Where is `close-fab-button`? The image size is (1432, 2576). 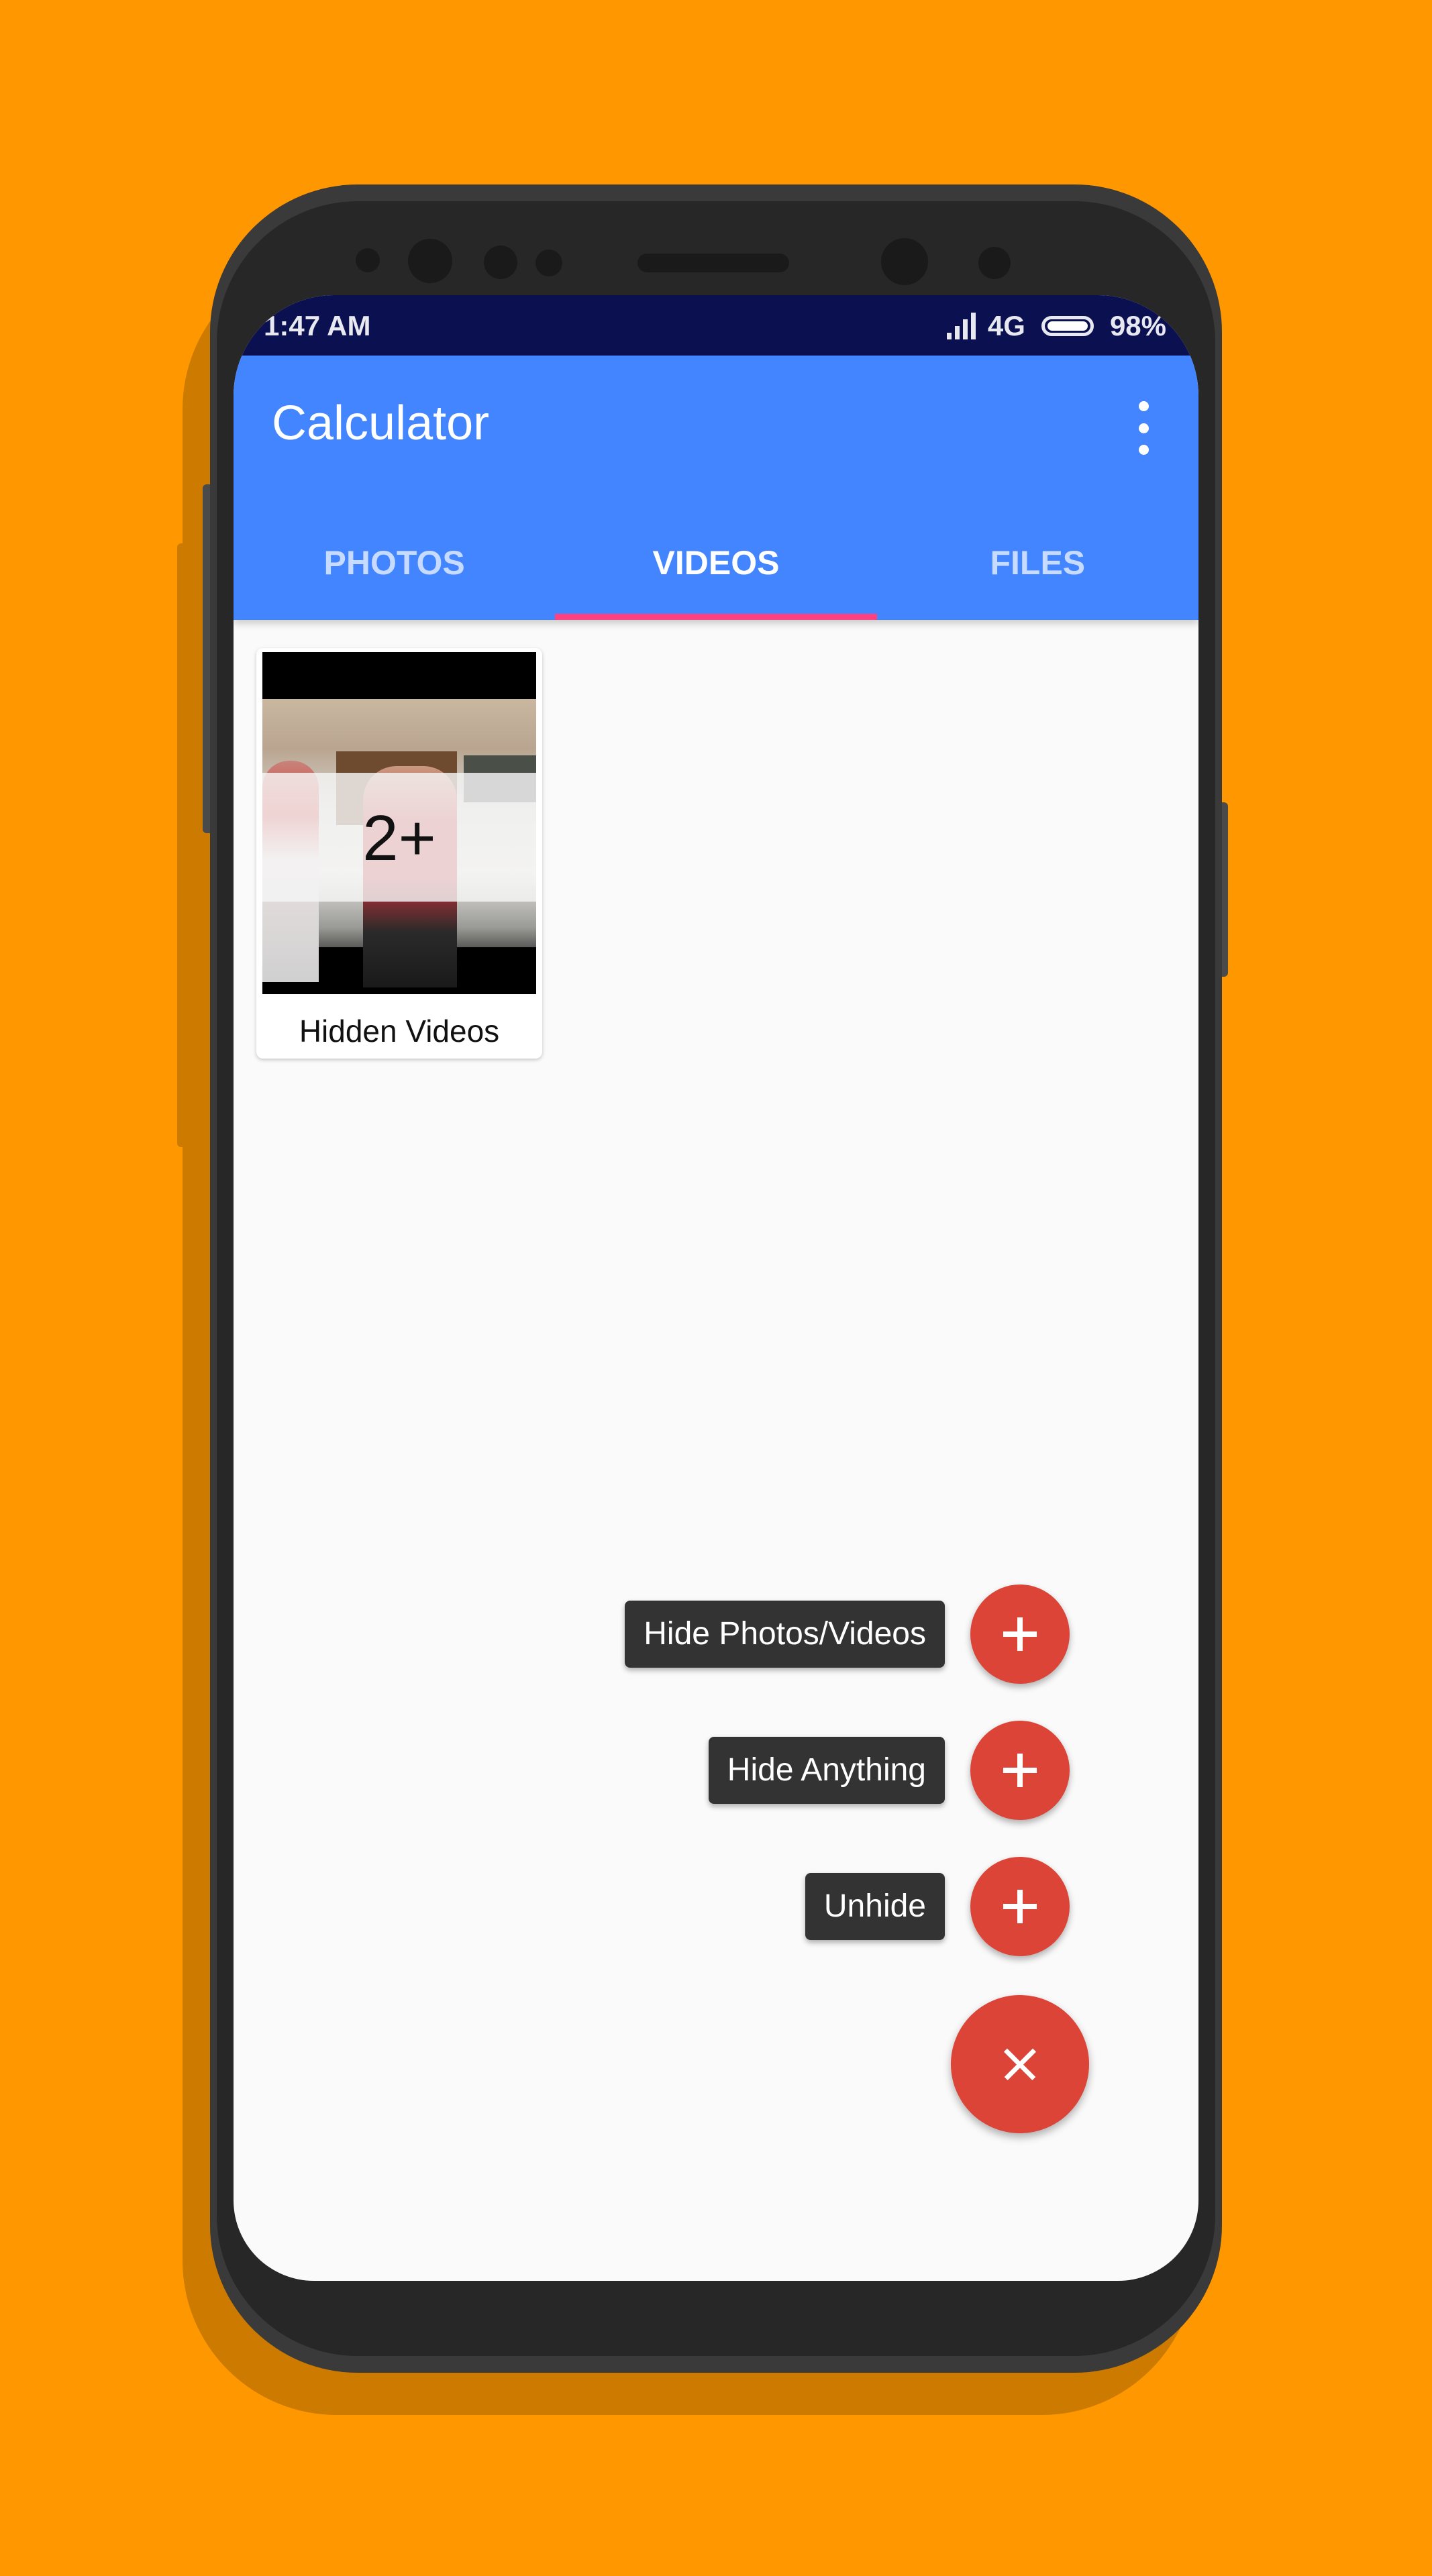
close-fab-button is located at coordinates (1020, 2064).